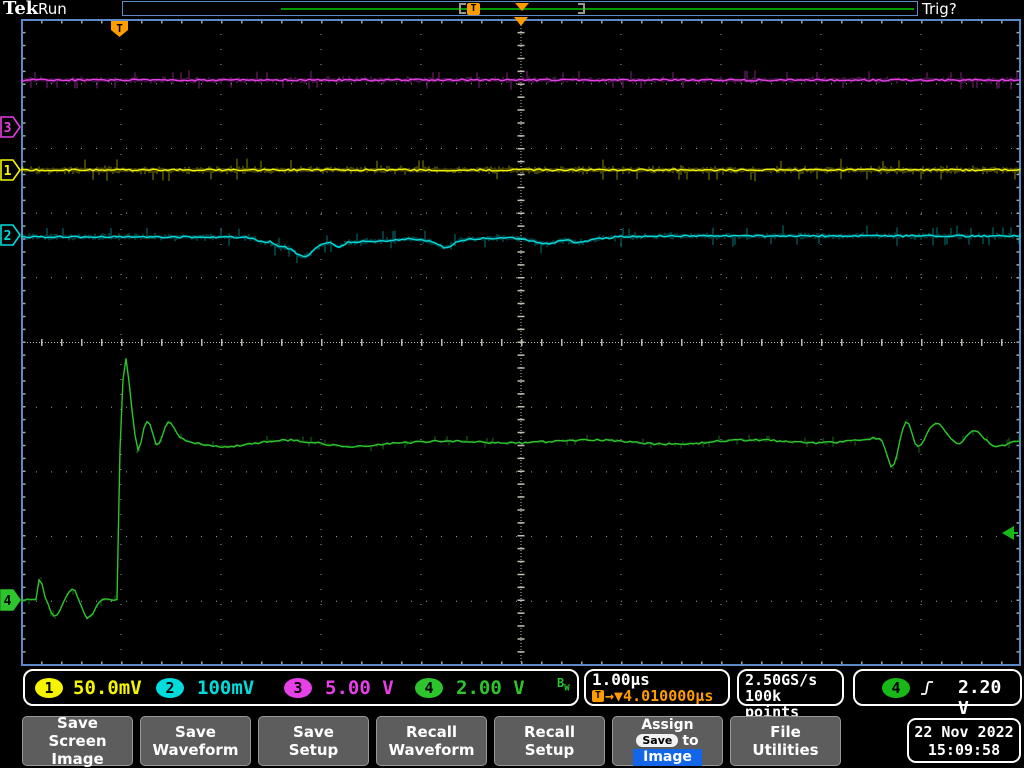 This screenshot has height=768, width=1024. I want to click on svg-text: 1, so click(8, 171).